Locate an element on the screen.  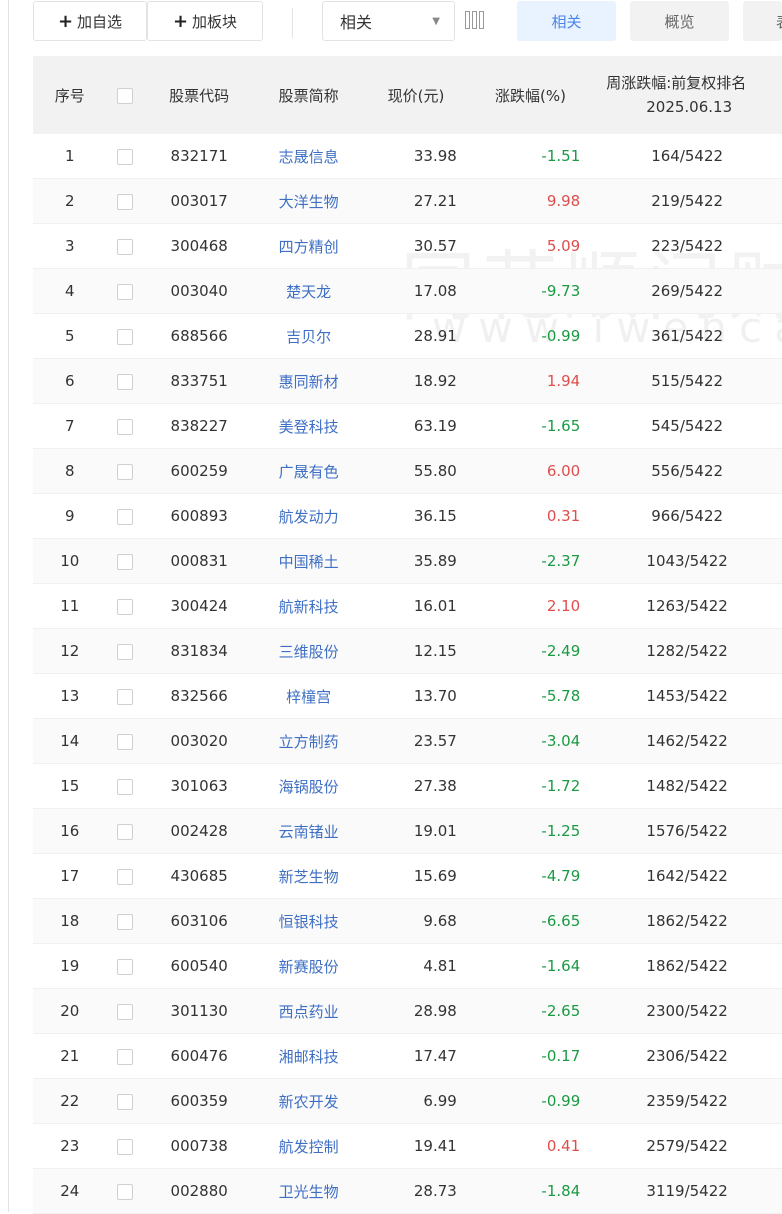
table-row: 11 300424 航新科技 16.01 2.10 1263/5422 is located at coordinates (407, 606).